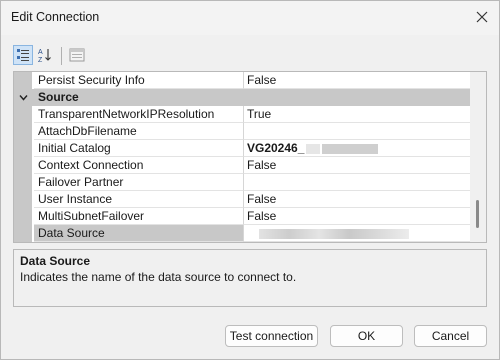  I want to click on alphabetical-sort-icon: A Z, so click(44, 56).